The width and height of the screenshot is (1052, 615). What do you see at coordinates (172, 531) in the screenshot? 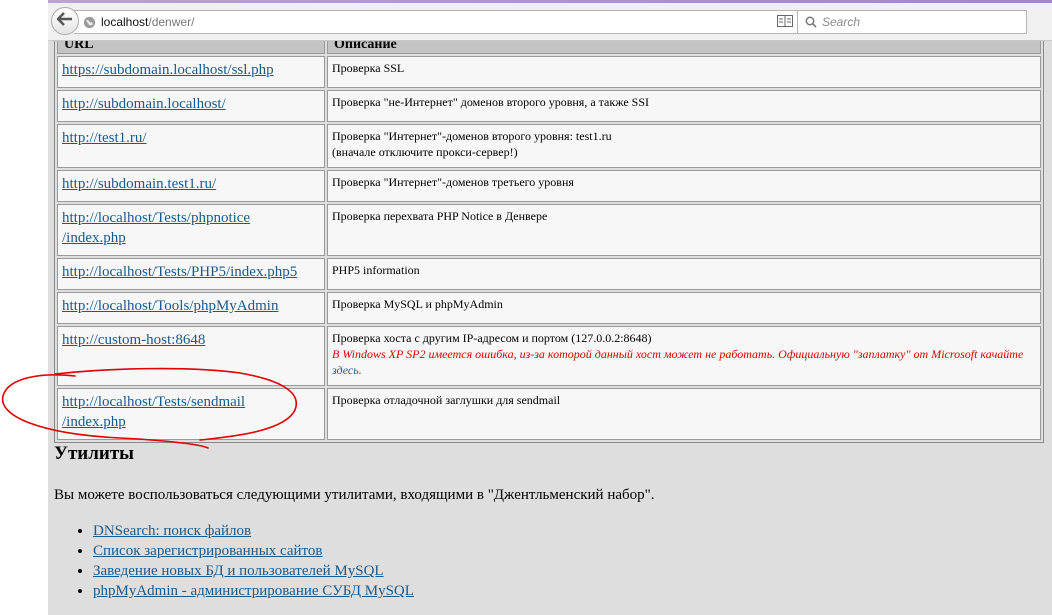
I see `utility-link-dnsearch: DNSearch: поиск файлов` at bounding box center [172, 531].